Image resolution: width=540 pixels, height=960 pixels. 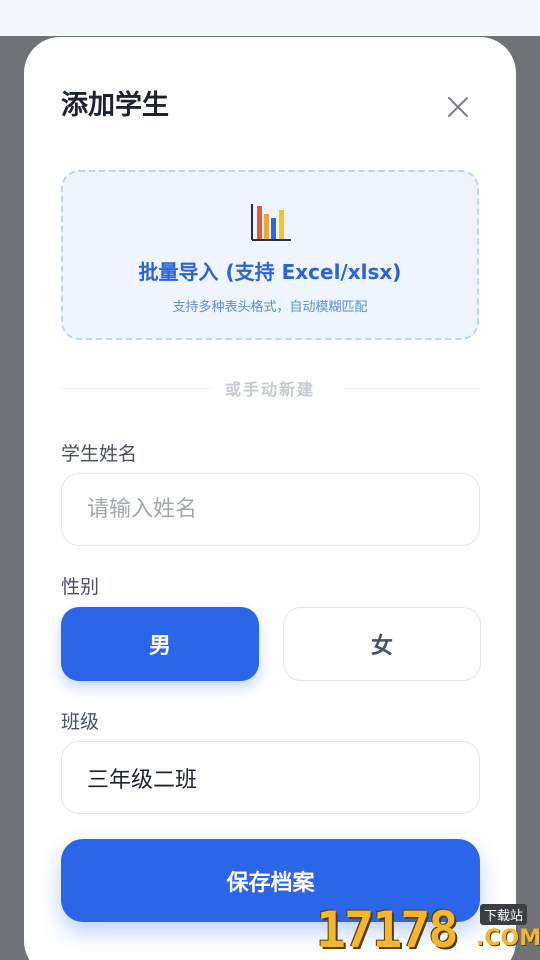 What do you see at coordinates (270, 272) in the screenshot?
I see `batch-import-title: 批量导入 (支持 Excel/xlsx)` at bounding box center [270, 272].